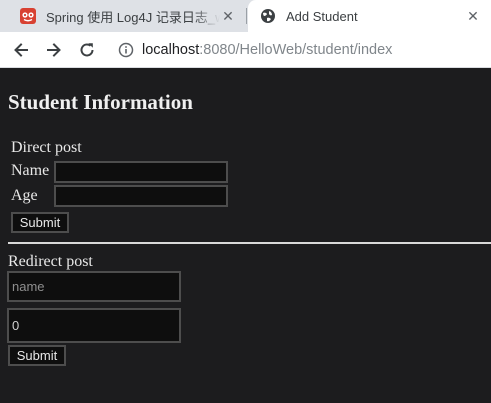  I want to click on url-path: :8080/HelloWeb/student/index, so click(296, 50).